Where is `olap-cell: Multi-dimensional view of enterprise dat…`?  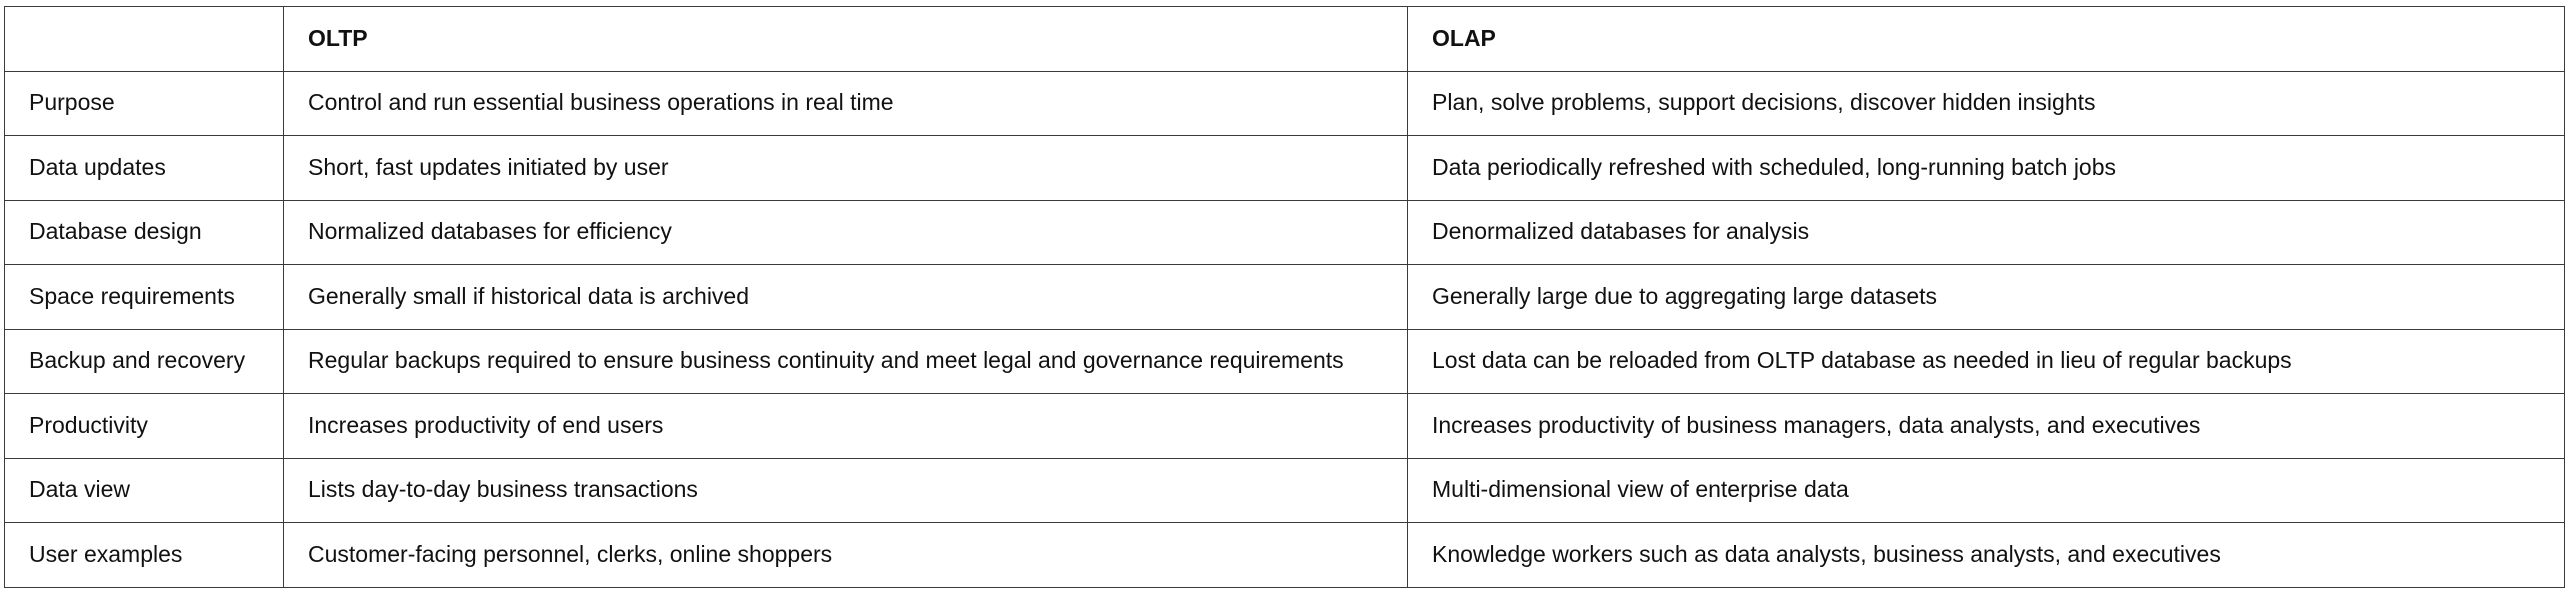 olap-cell: Multi-dimensional view of enterprise dat… is located at coordinates (1986, 490).